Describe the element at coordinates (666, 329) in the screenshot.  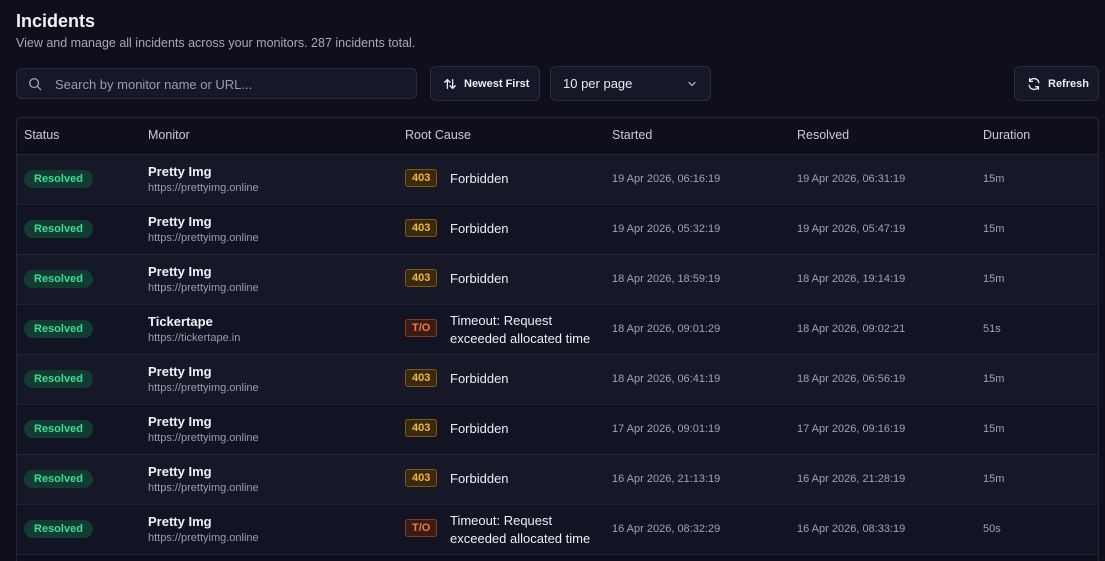
I see `started-time: 18 Apr 2026, 09:01:29` at that location.